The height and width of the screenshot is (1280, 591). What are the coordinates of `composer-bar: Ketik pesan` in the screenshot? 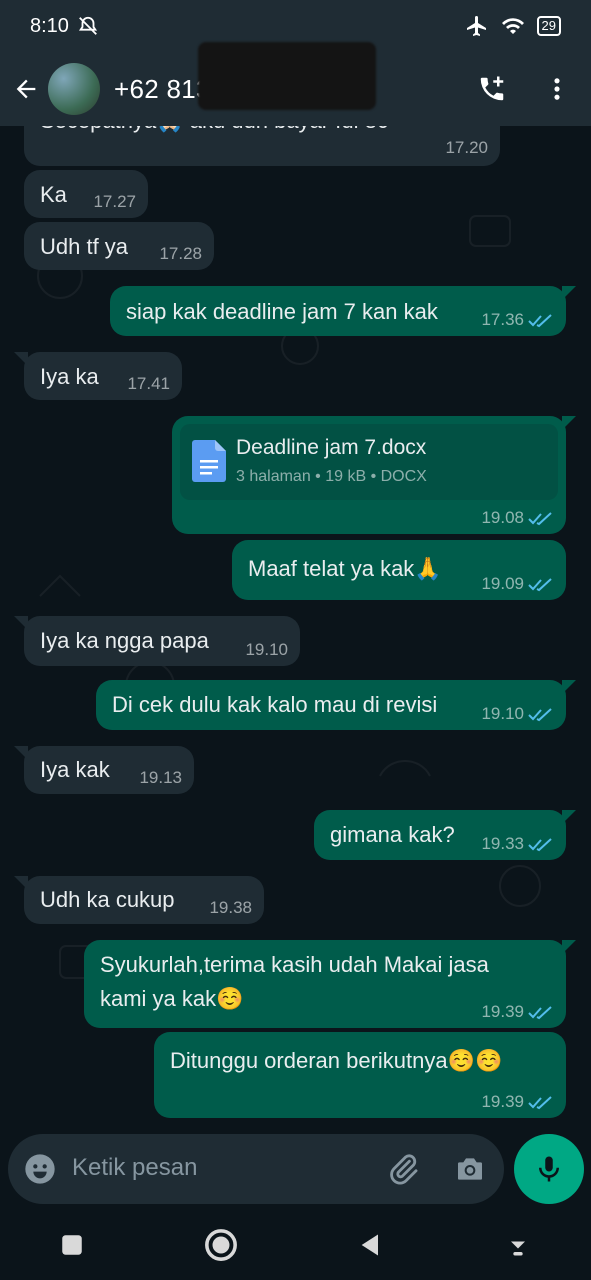 It's located at (295, 1171).